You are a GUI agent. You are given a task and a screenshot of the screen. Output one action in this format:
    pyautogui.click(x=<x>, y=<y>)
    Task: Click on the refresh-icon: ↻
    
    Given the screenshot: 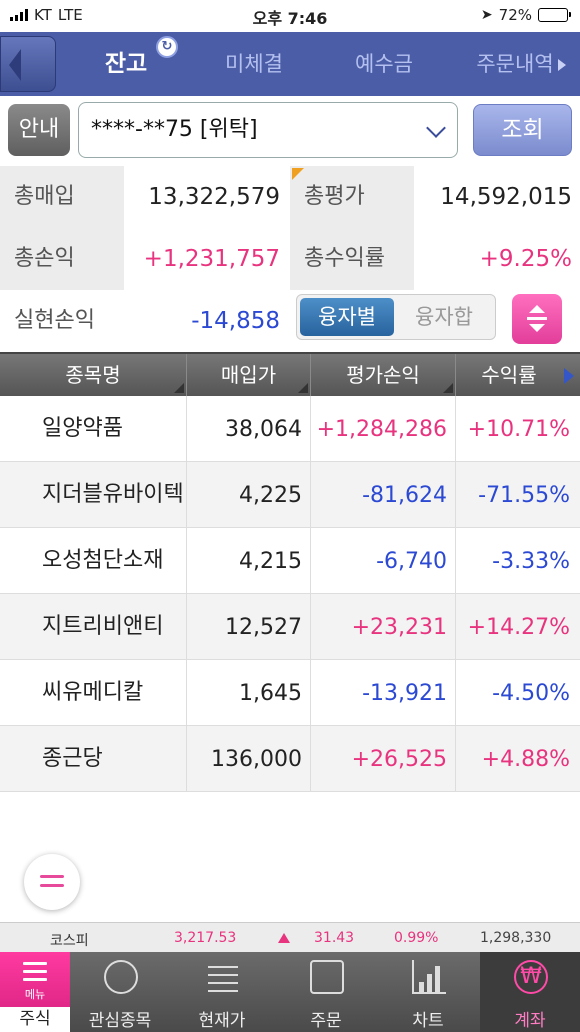 What is the action you would take?
    pyautogui.click(x=167, y=47)
    